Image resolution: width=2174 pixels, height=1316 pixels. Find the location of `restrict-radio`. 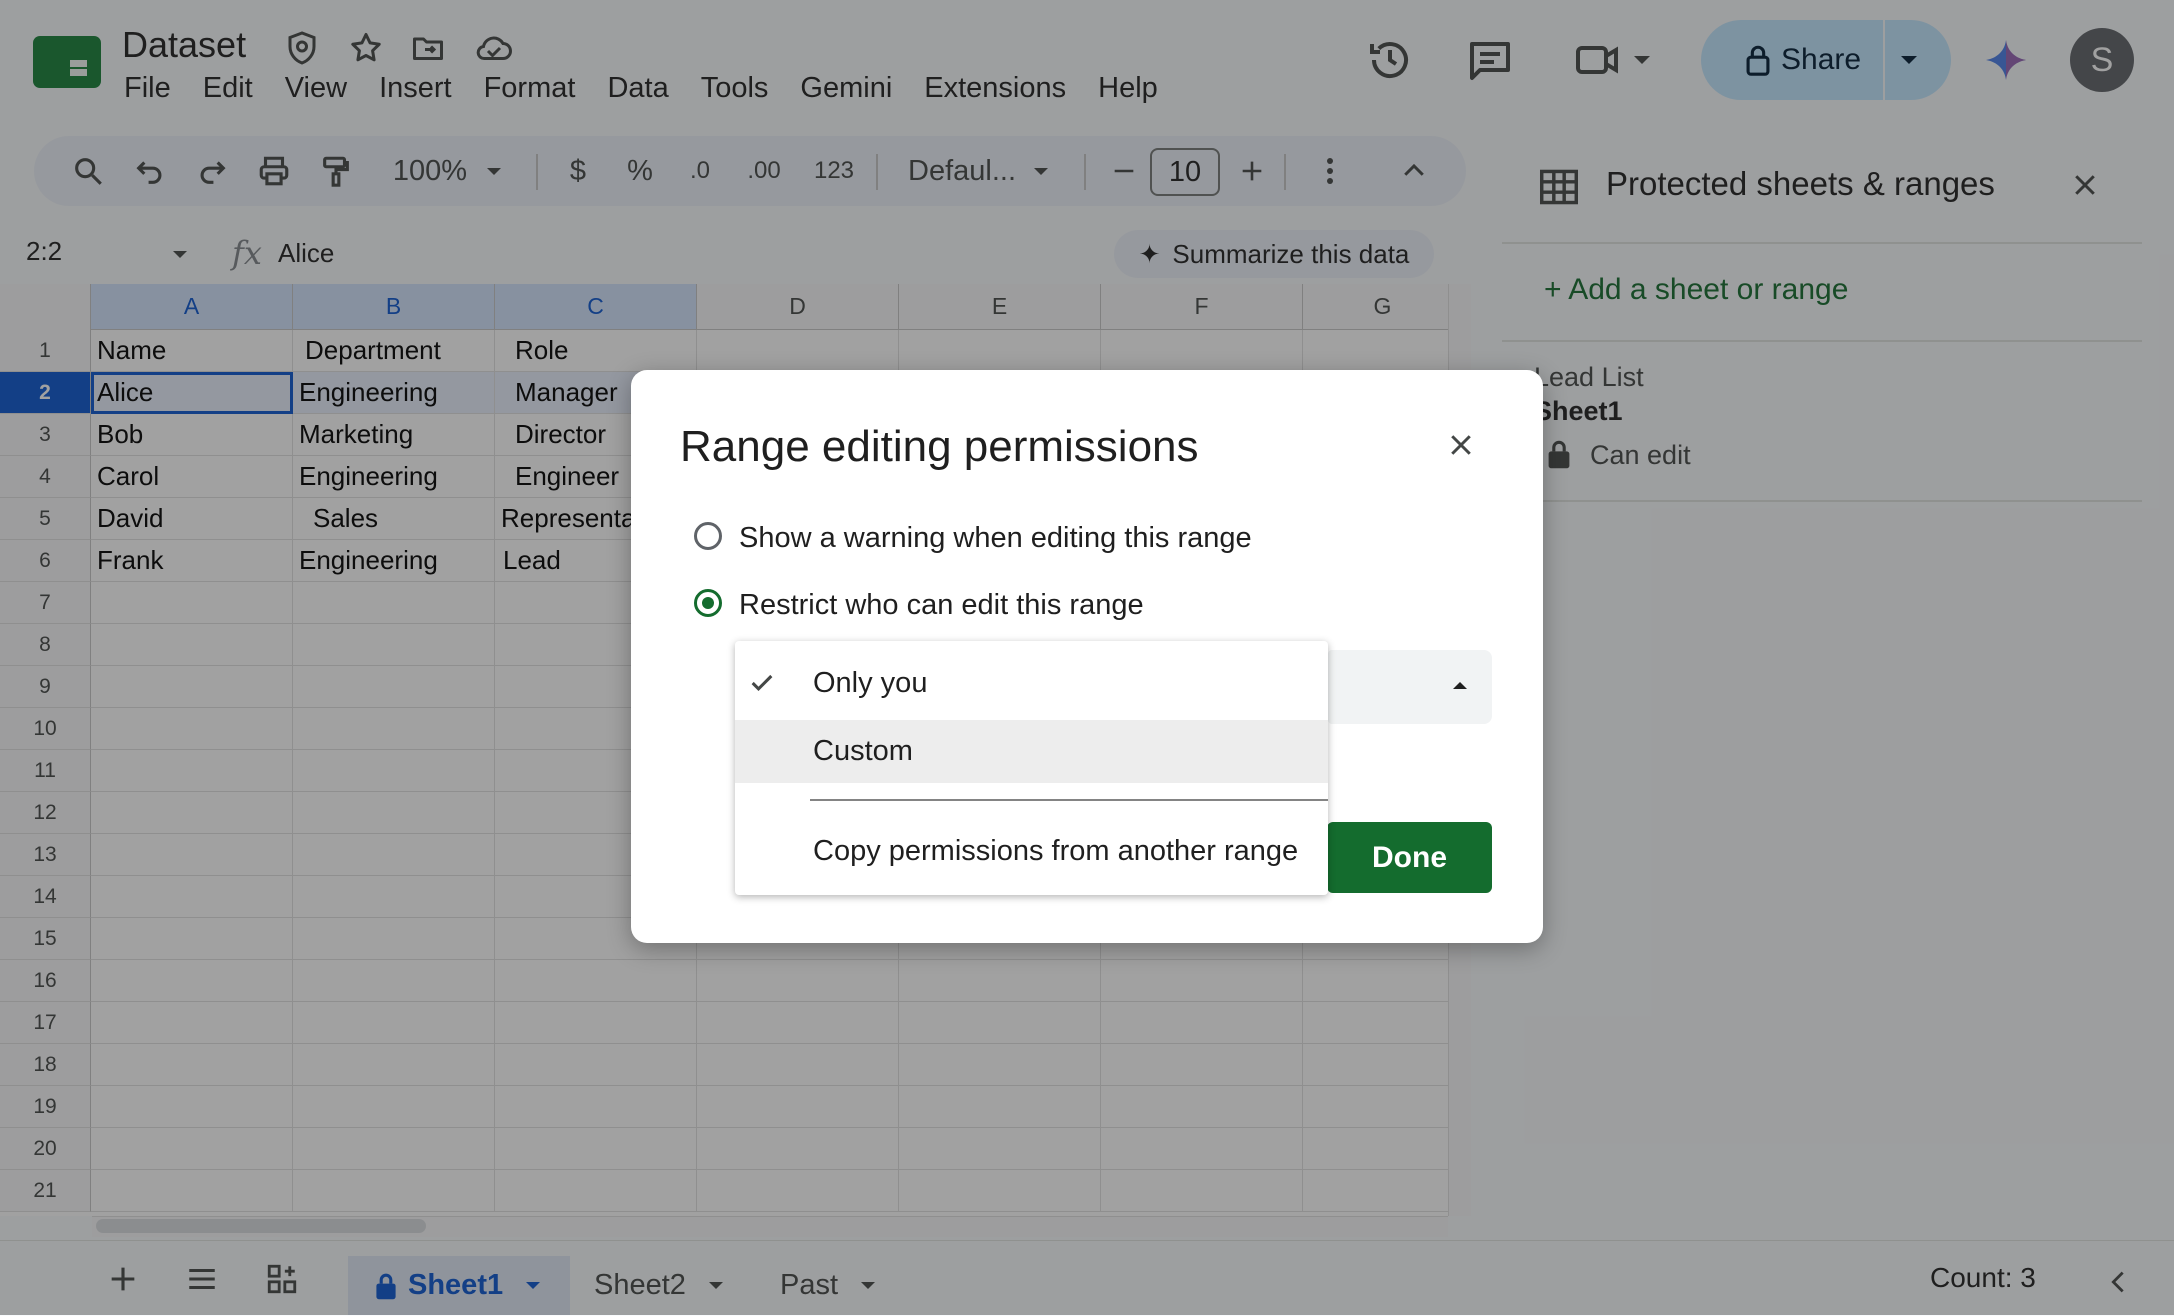

restrict-radio is located at coordinates (708, 603).